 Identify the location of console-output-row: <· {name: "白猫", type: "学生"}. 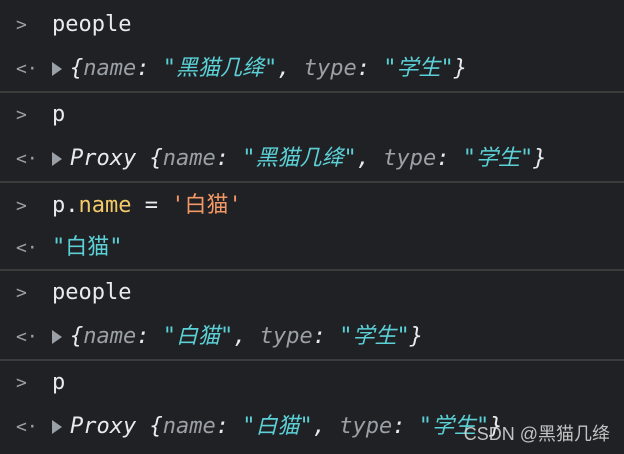
(312, 337).